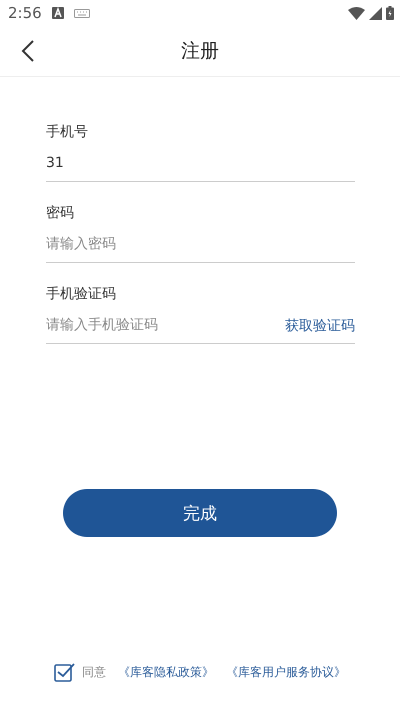  Describe the element at coordinates (200, 165) in the screenshot. I see `input-field: 31` at that location.